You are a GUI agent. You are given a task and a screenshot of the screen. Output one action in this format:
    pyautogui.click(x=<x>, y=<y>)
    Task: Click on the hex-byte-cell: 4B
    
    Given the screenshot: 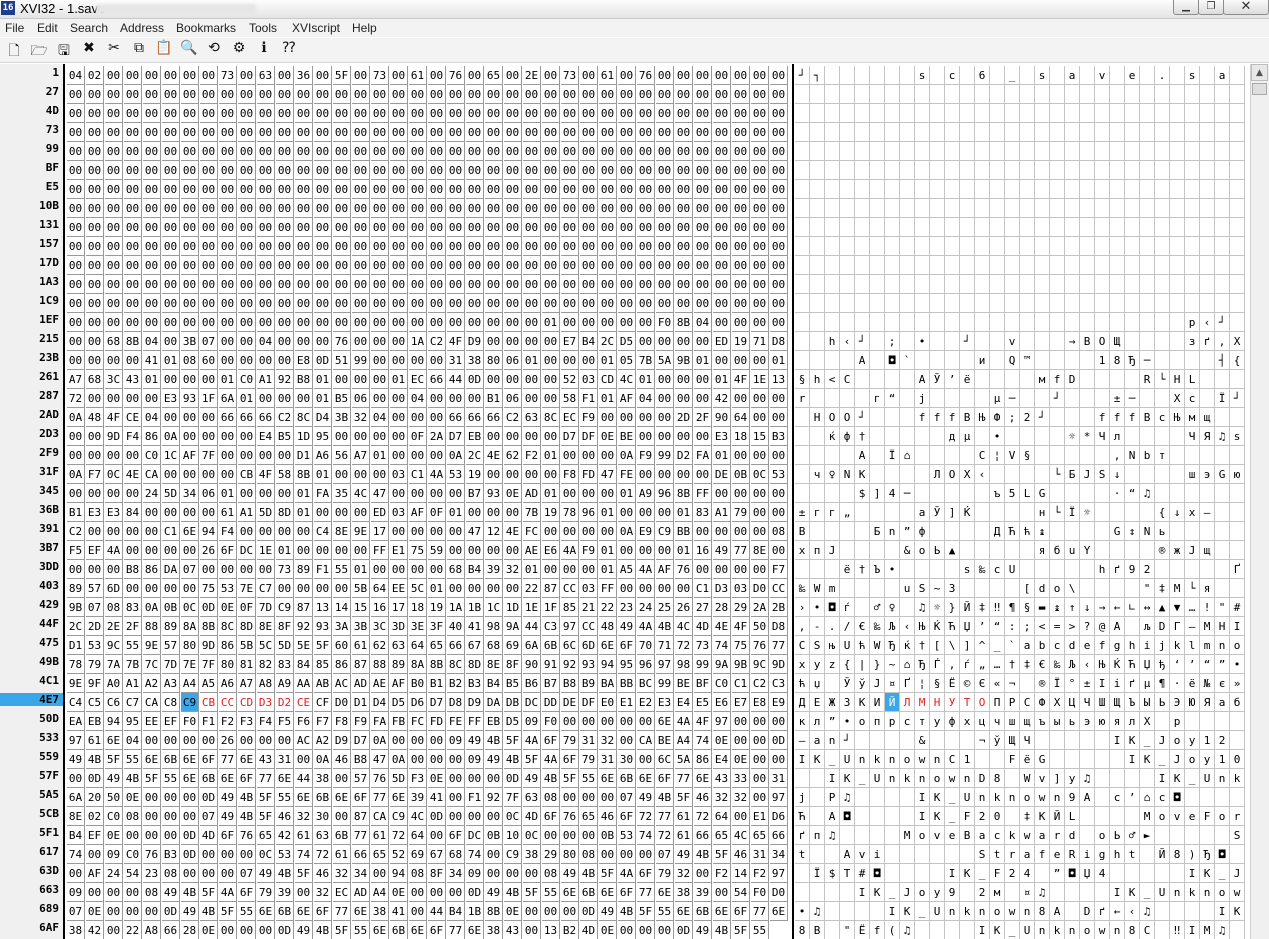 What is the action you would take?
    pyautogui.click(x=589, y=873)
    